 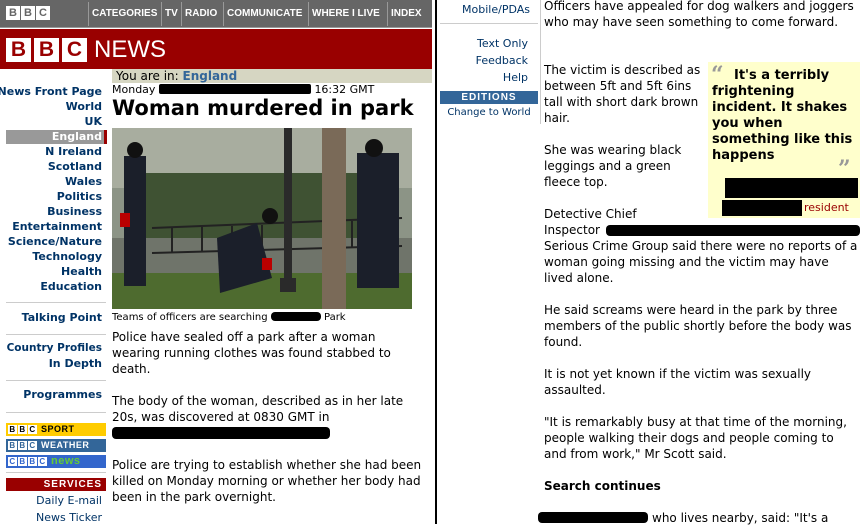 I want to click on help-link: Help, so click(x=484, y=77).